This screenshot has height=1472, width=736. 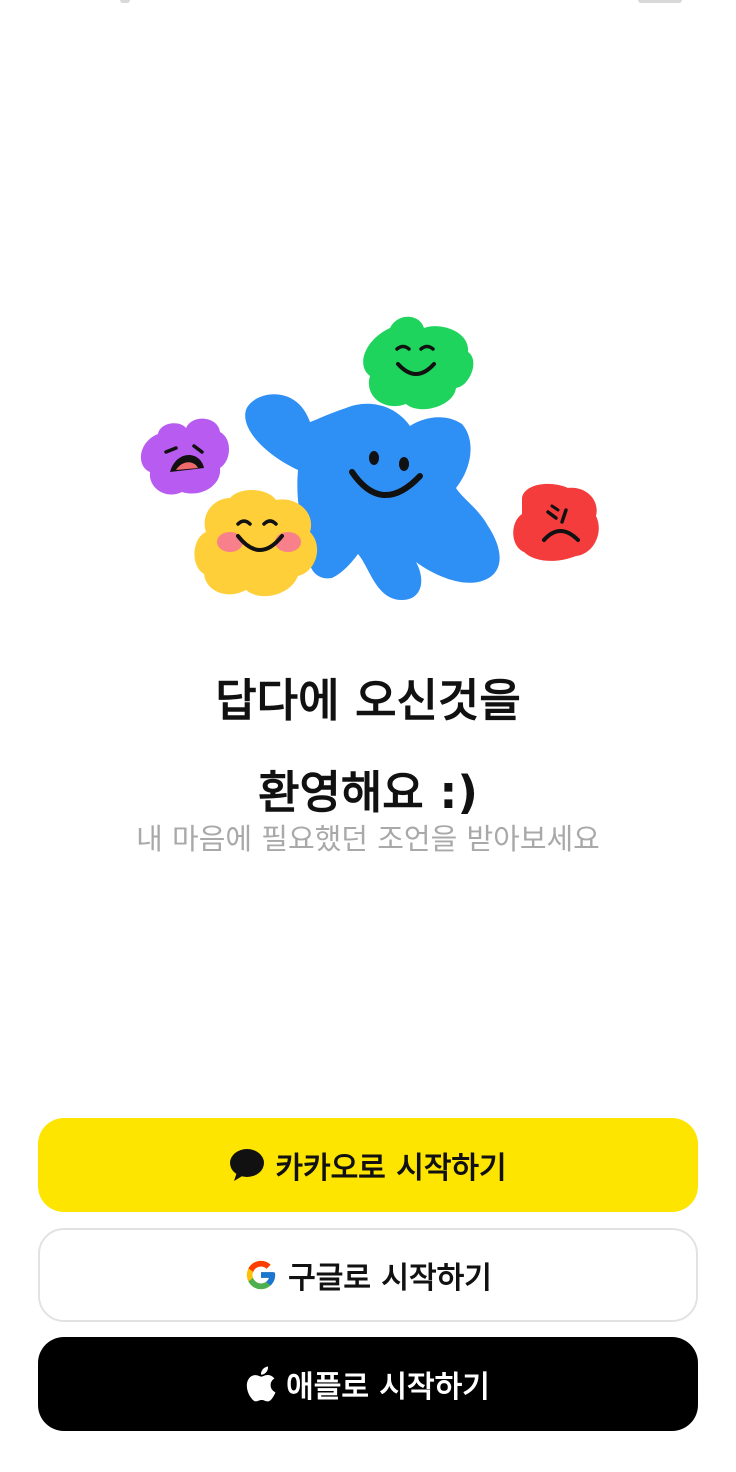 What do you see at coordinates (369, 458) in the screenshot?
I see `emotion-characters-illustration` at bounding box center [369, 458].